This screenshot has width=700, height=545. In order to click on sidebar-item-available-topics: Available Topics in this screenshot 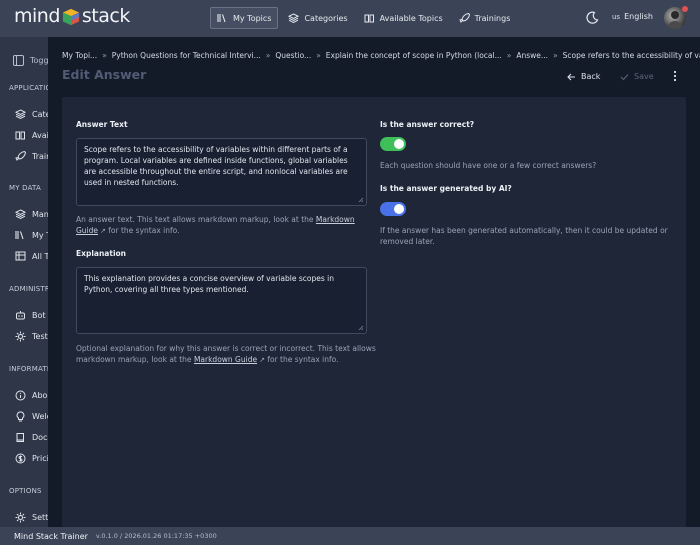, I will do `click(31, 135)`.